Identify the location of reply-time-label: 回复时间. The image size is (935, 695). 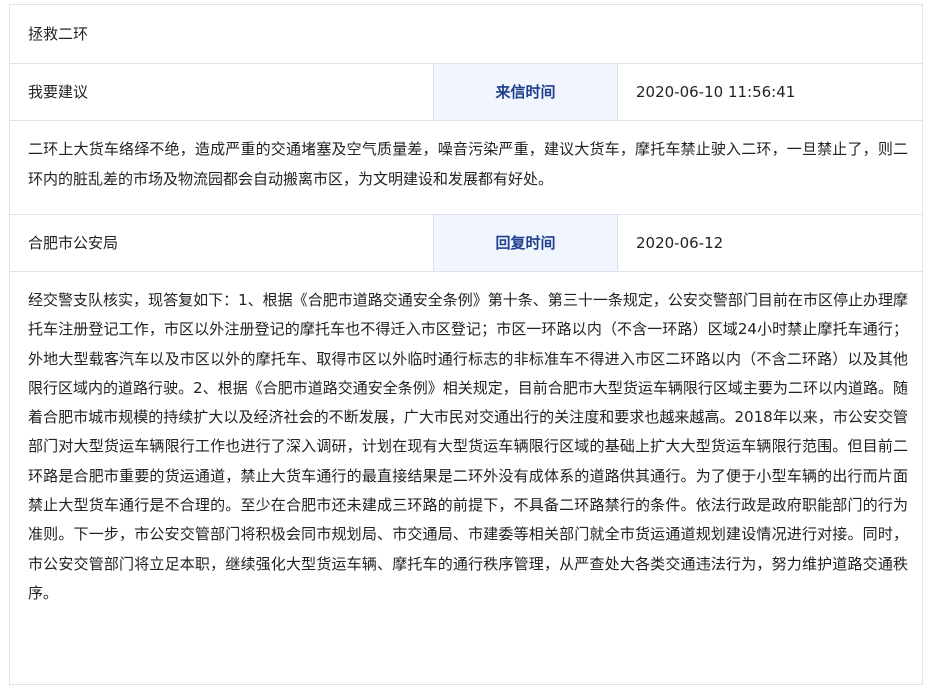
(526, 243).